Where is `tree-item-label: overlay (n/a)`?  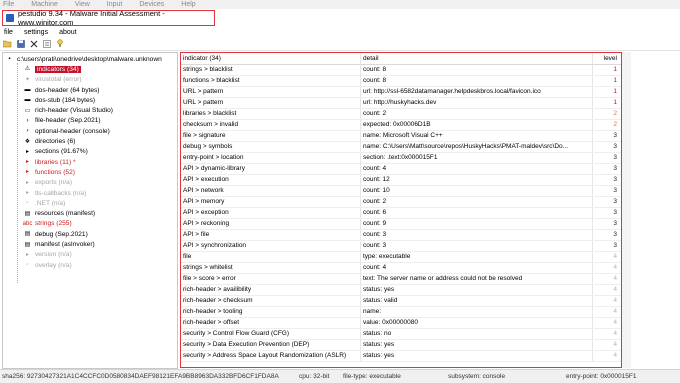
tree-item-label: overlay (n/a) is located at coordinates (53, 265).